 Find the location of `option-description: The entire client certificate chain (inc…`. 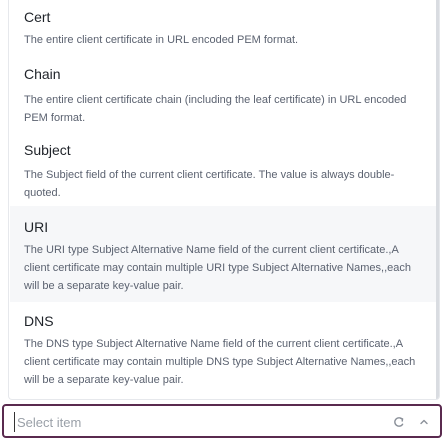

option-description: The entire client certificate chain (inc… is located at coordinates (215, 109).